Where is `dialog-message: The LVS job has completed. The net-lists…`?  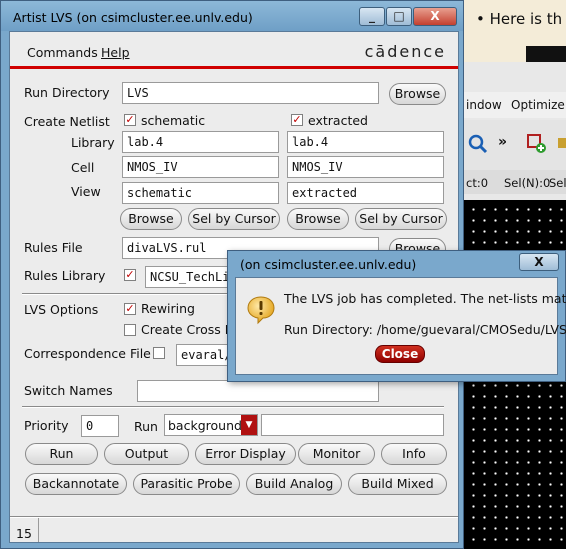
dialog-message: The LVS job has completed. The net-lists… is located at coordinates (425, 298).